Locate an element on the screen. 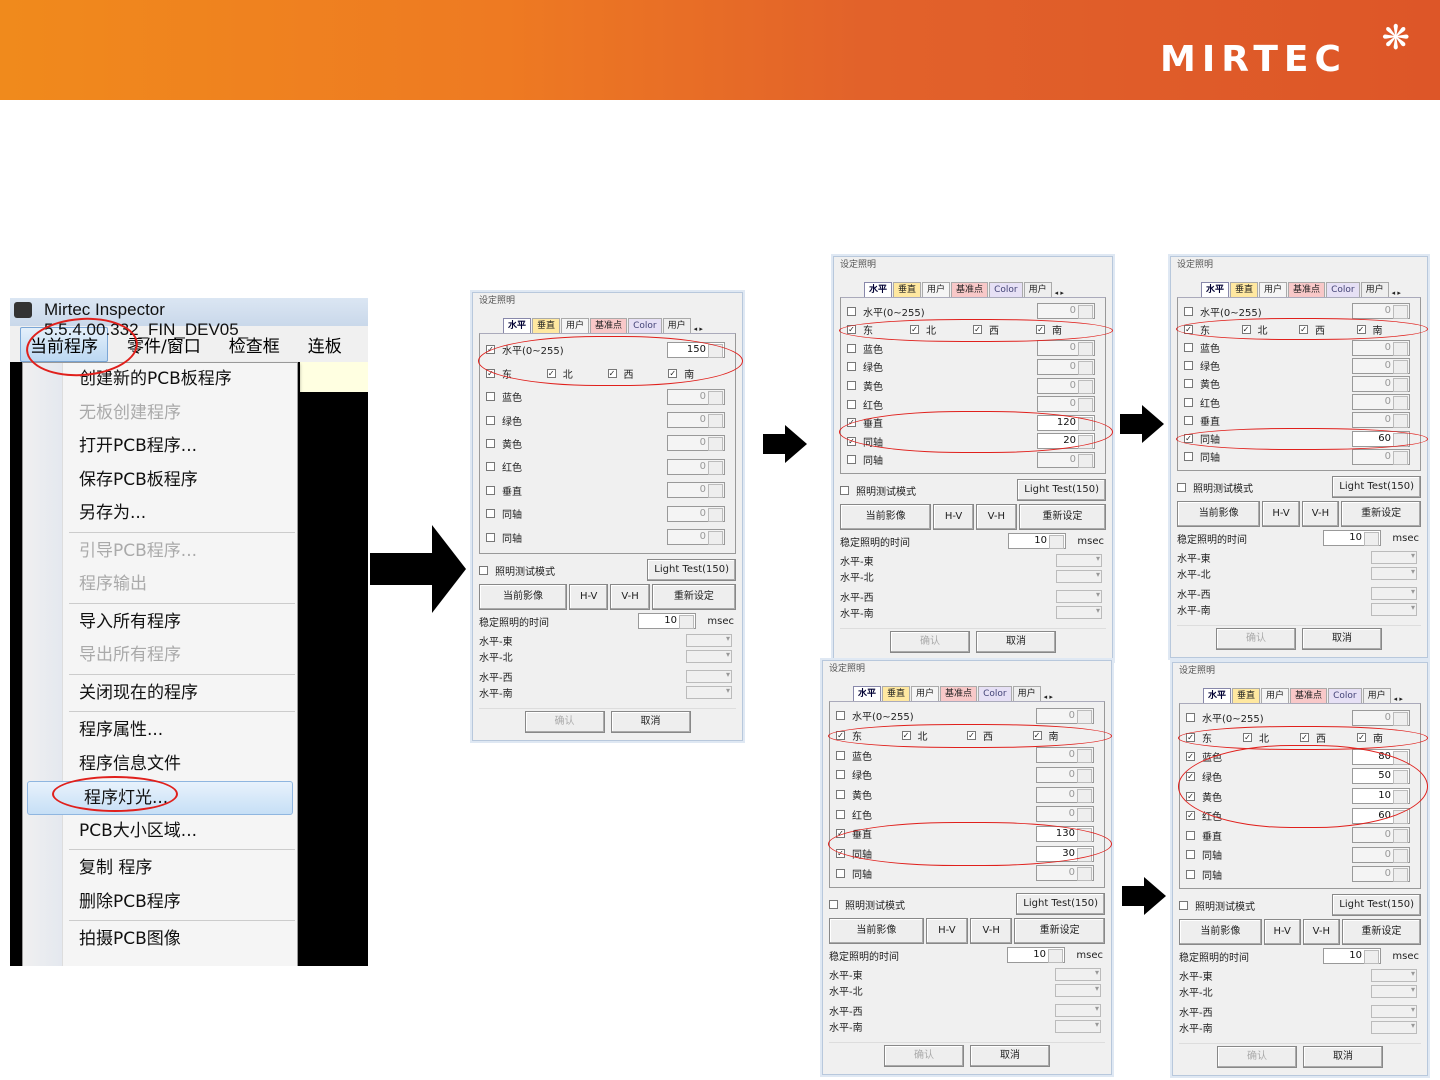  menubar-item: 连板 is located at coordinates (325, 344).